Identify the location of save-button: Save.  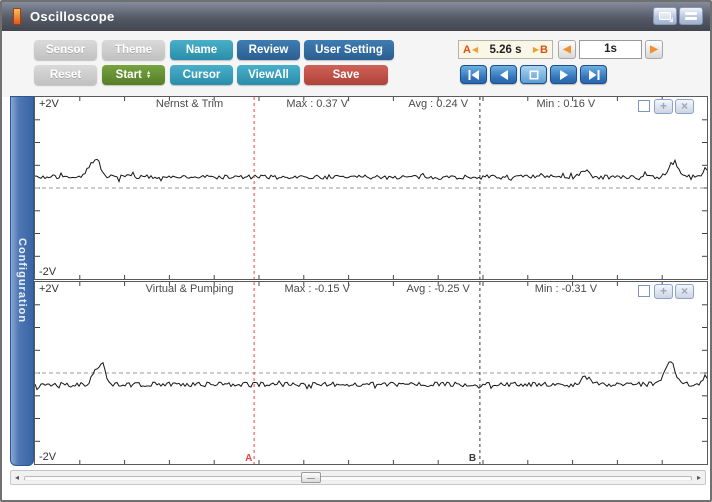
(346, 75).